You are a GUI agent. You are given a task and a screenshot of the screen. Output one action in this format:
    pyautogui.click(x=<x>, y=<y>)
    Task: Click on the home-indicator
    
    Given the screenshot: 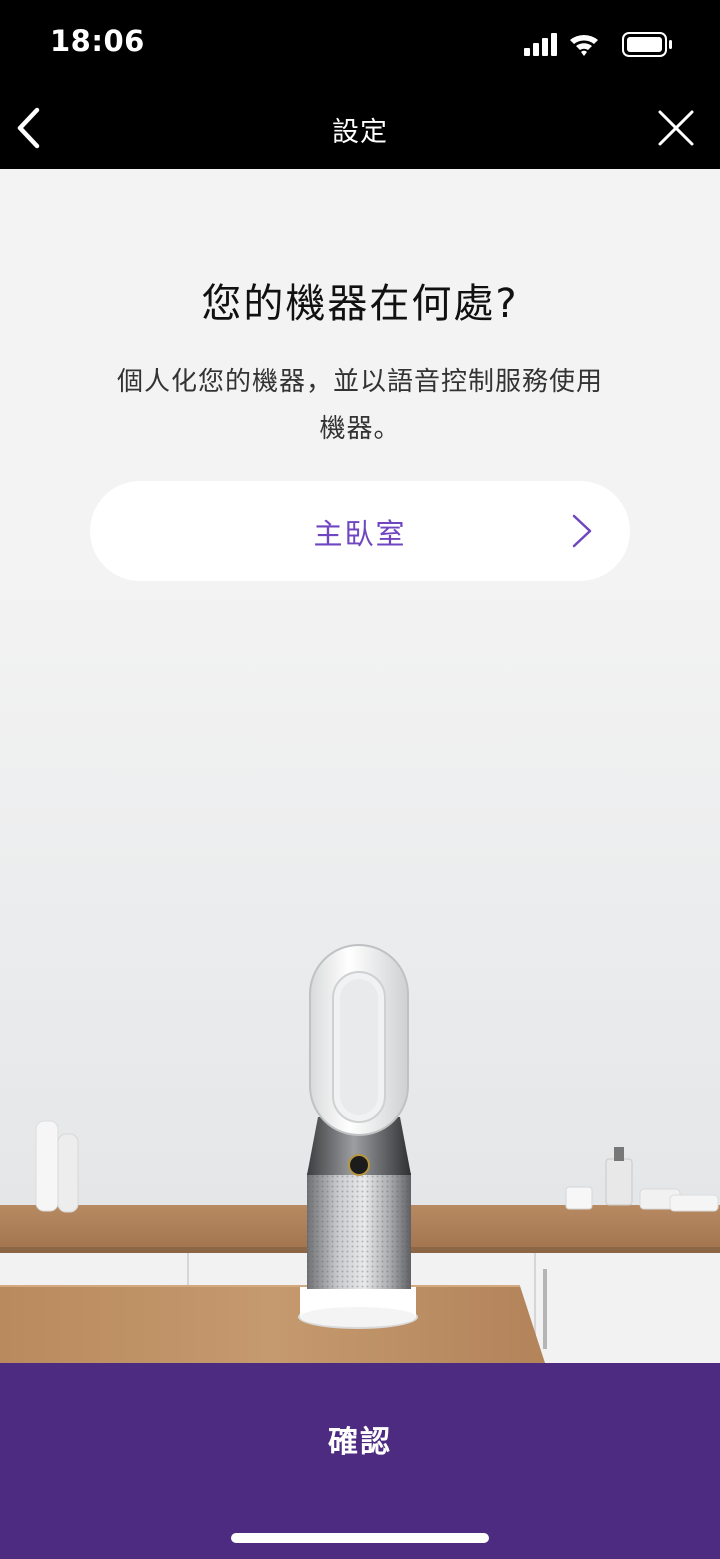 What is the action you would take?
    pyautogui.click(x=360, y=1538)
    